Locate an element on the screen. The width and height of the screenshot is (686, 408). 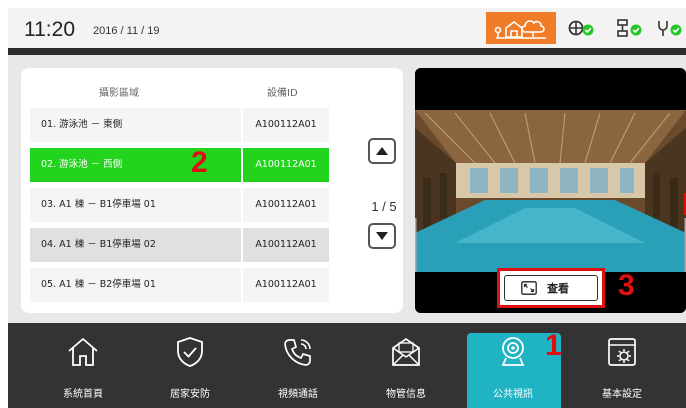
home-status-icon is located at coordinates (520, 29).